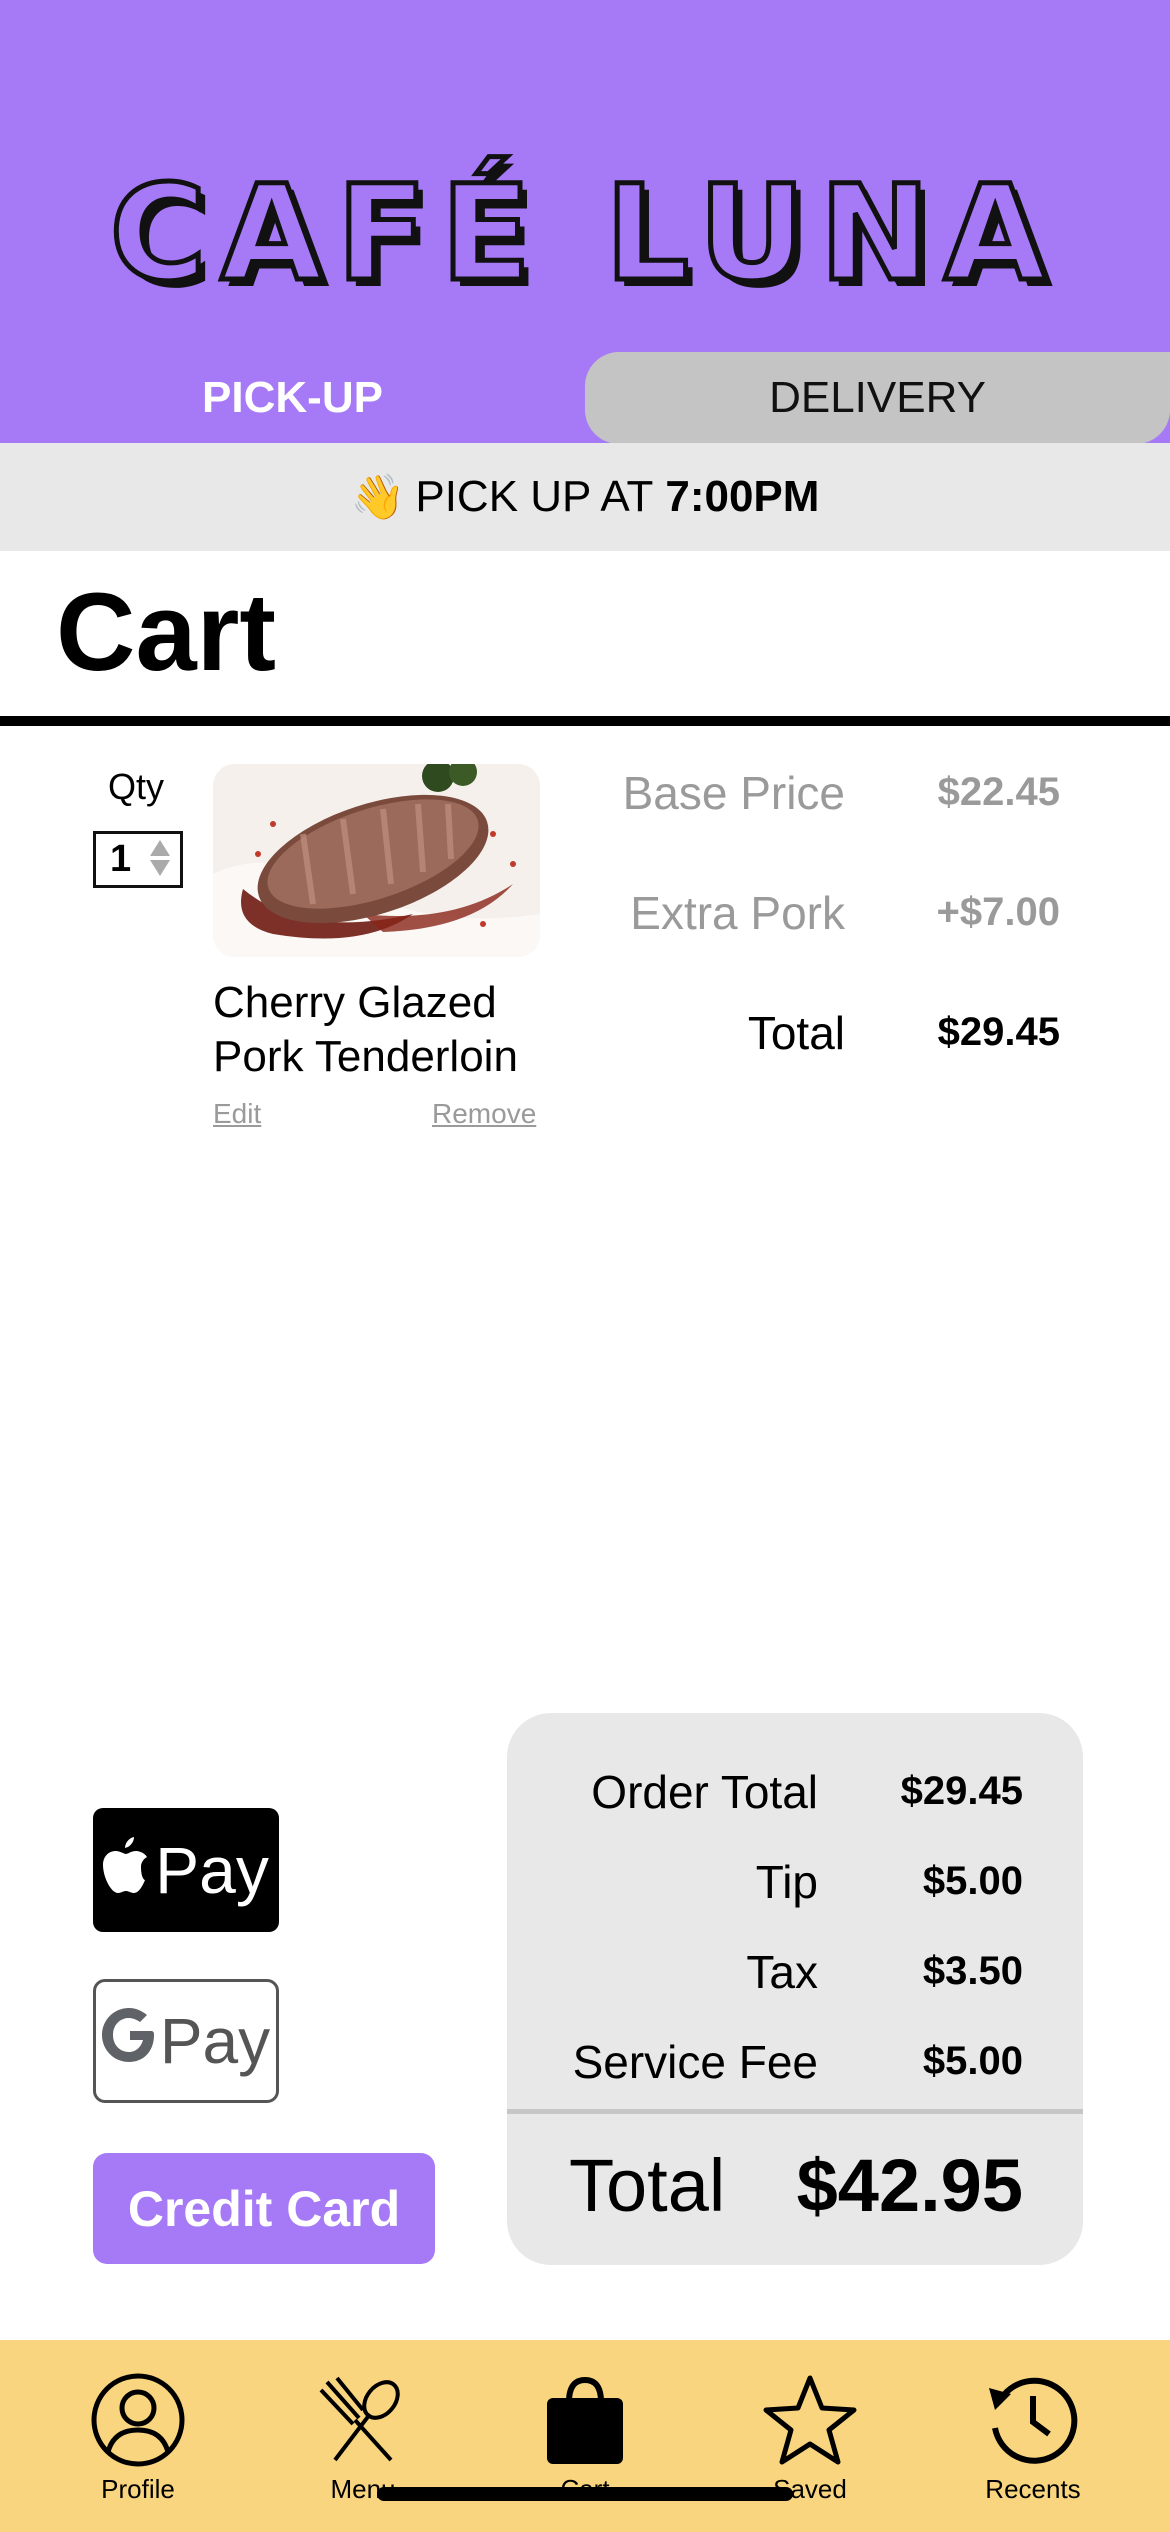 This screenshot has width=1170, height=2532. Describe the element at coordinates (212, 1870) in the screenshot. I see `apple-pay-label: Pay` at that location.